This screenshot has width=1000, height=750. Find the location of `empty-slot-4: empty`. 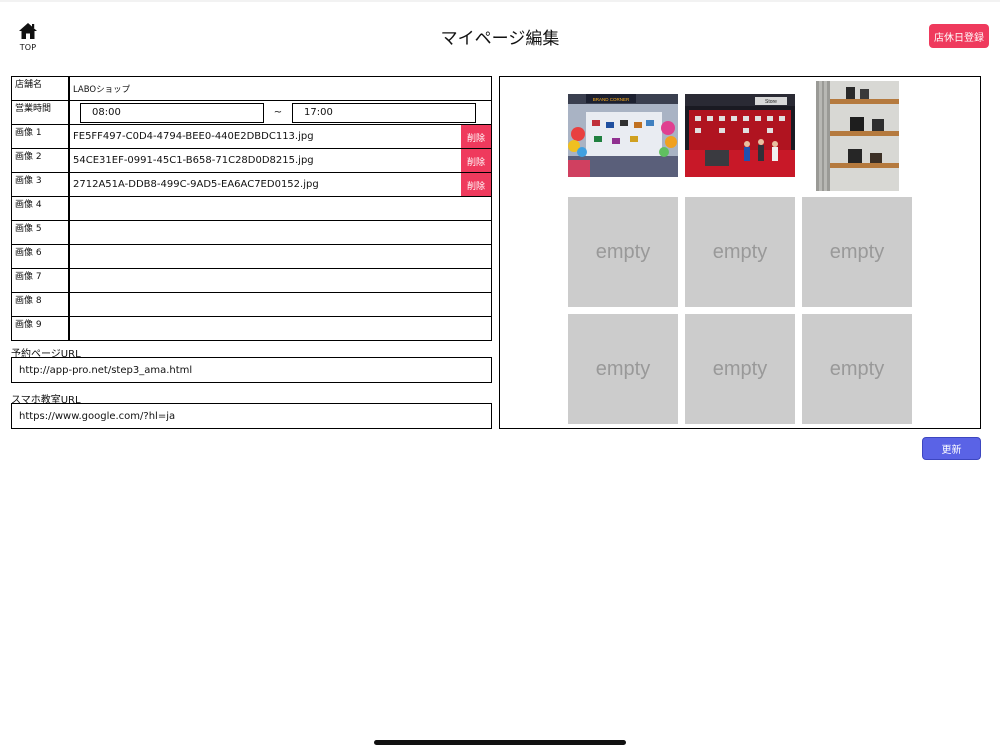

empty-slot-4: empty is located at coordinates (623, 252).